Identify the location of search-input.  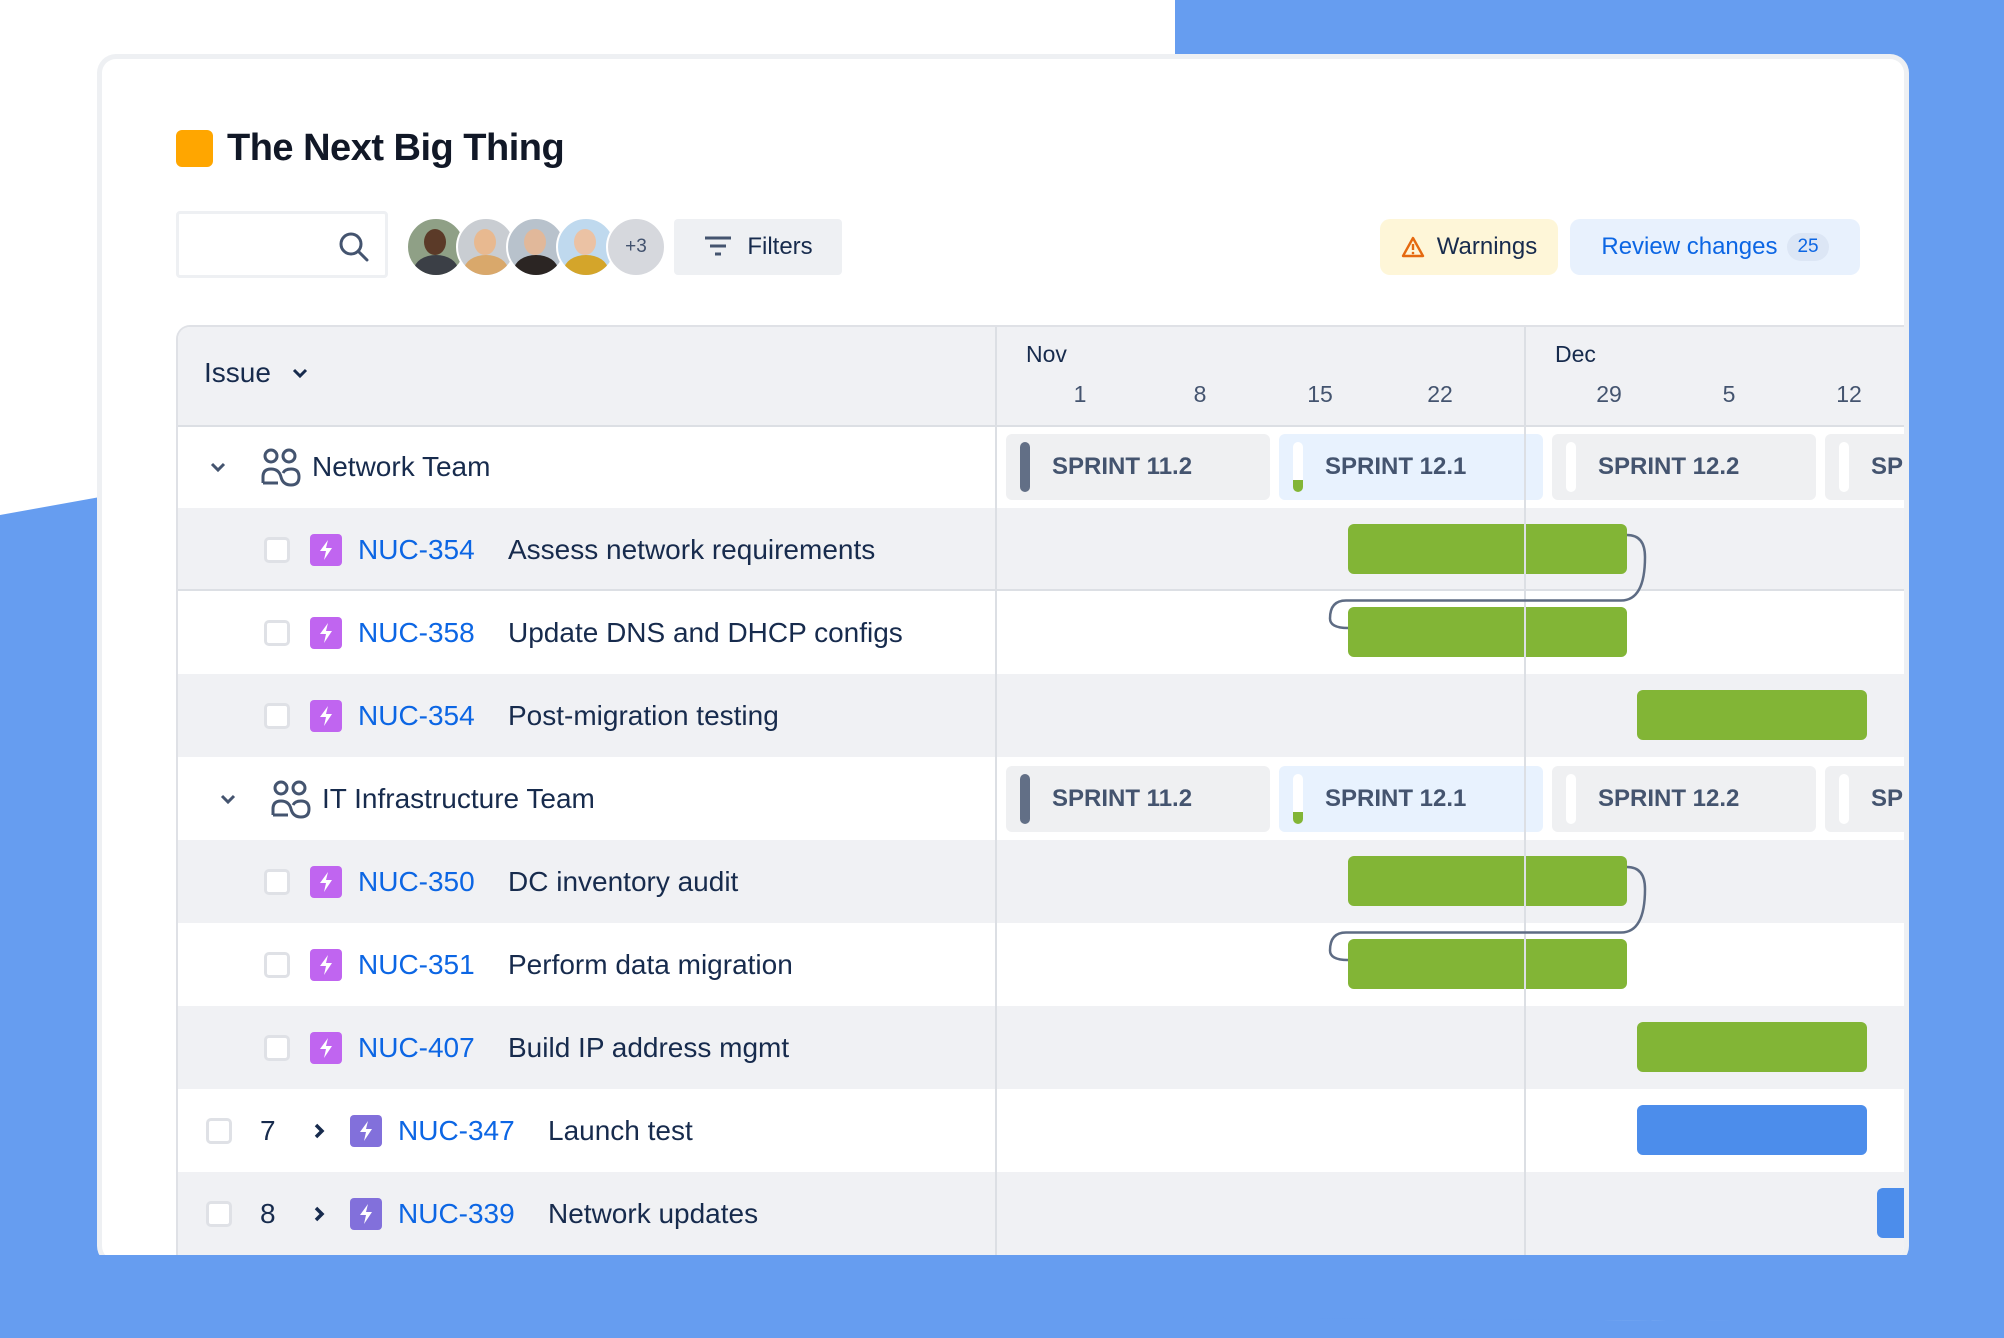
(282, 244).